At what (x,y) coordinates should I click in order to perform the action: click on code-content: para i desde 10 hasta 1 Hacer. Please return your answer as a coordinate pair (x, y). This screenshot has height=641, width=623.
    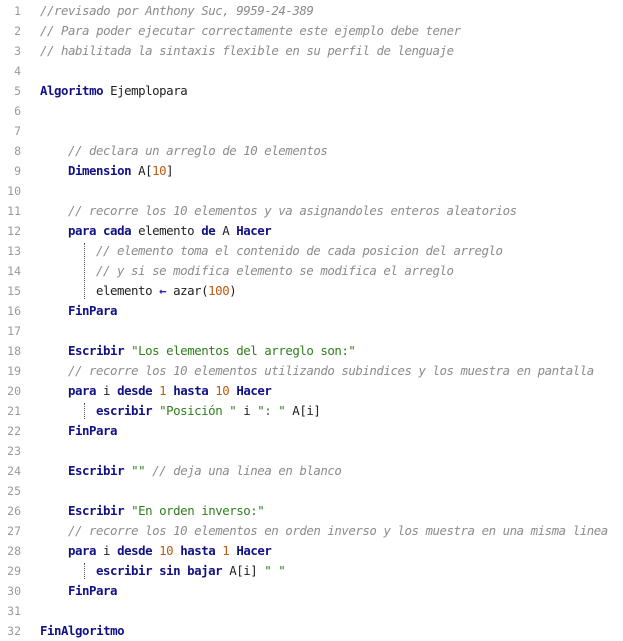
    Looking at the image, I should click on (170, 551).